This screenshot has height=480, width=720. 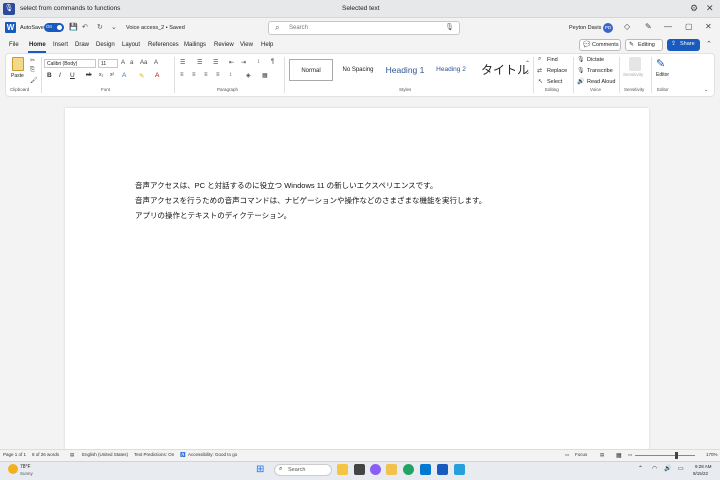 What do you see at coordinates (557, 71) in the screenshot?
I see `replace-button: Replace` at bounding box center [557, 71].